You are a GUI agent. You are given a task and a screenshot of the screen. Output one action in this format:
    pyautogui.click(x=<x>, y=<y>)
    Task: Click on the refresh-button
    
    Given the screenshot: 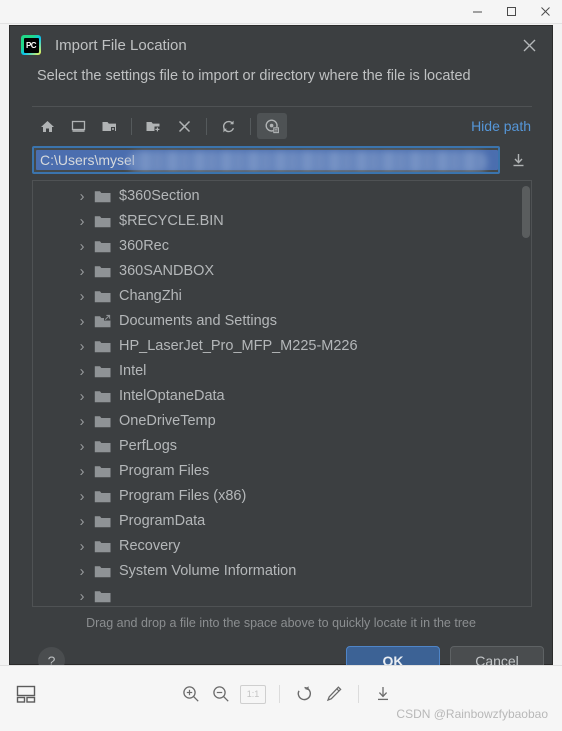 What is the action you would take?
    pyautogui.click(x=228, y=126)
    